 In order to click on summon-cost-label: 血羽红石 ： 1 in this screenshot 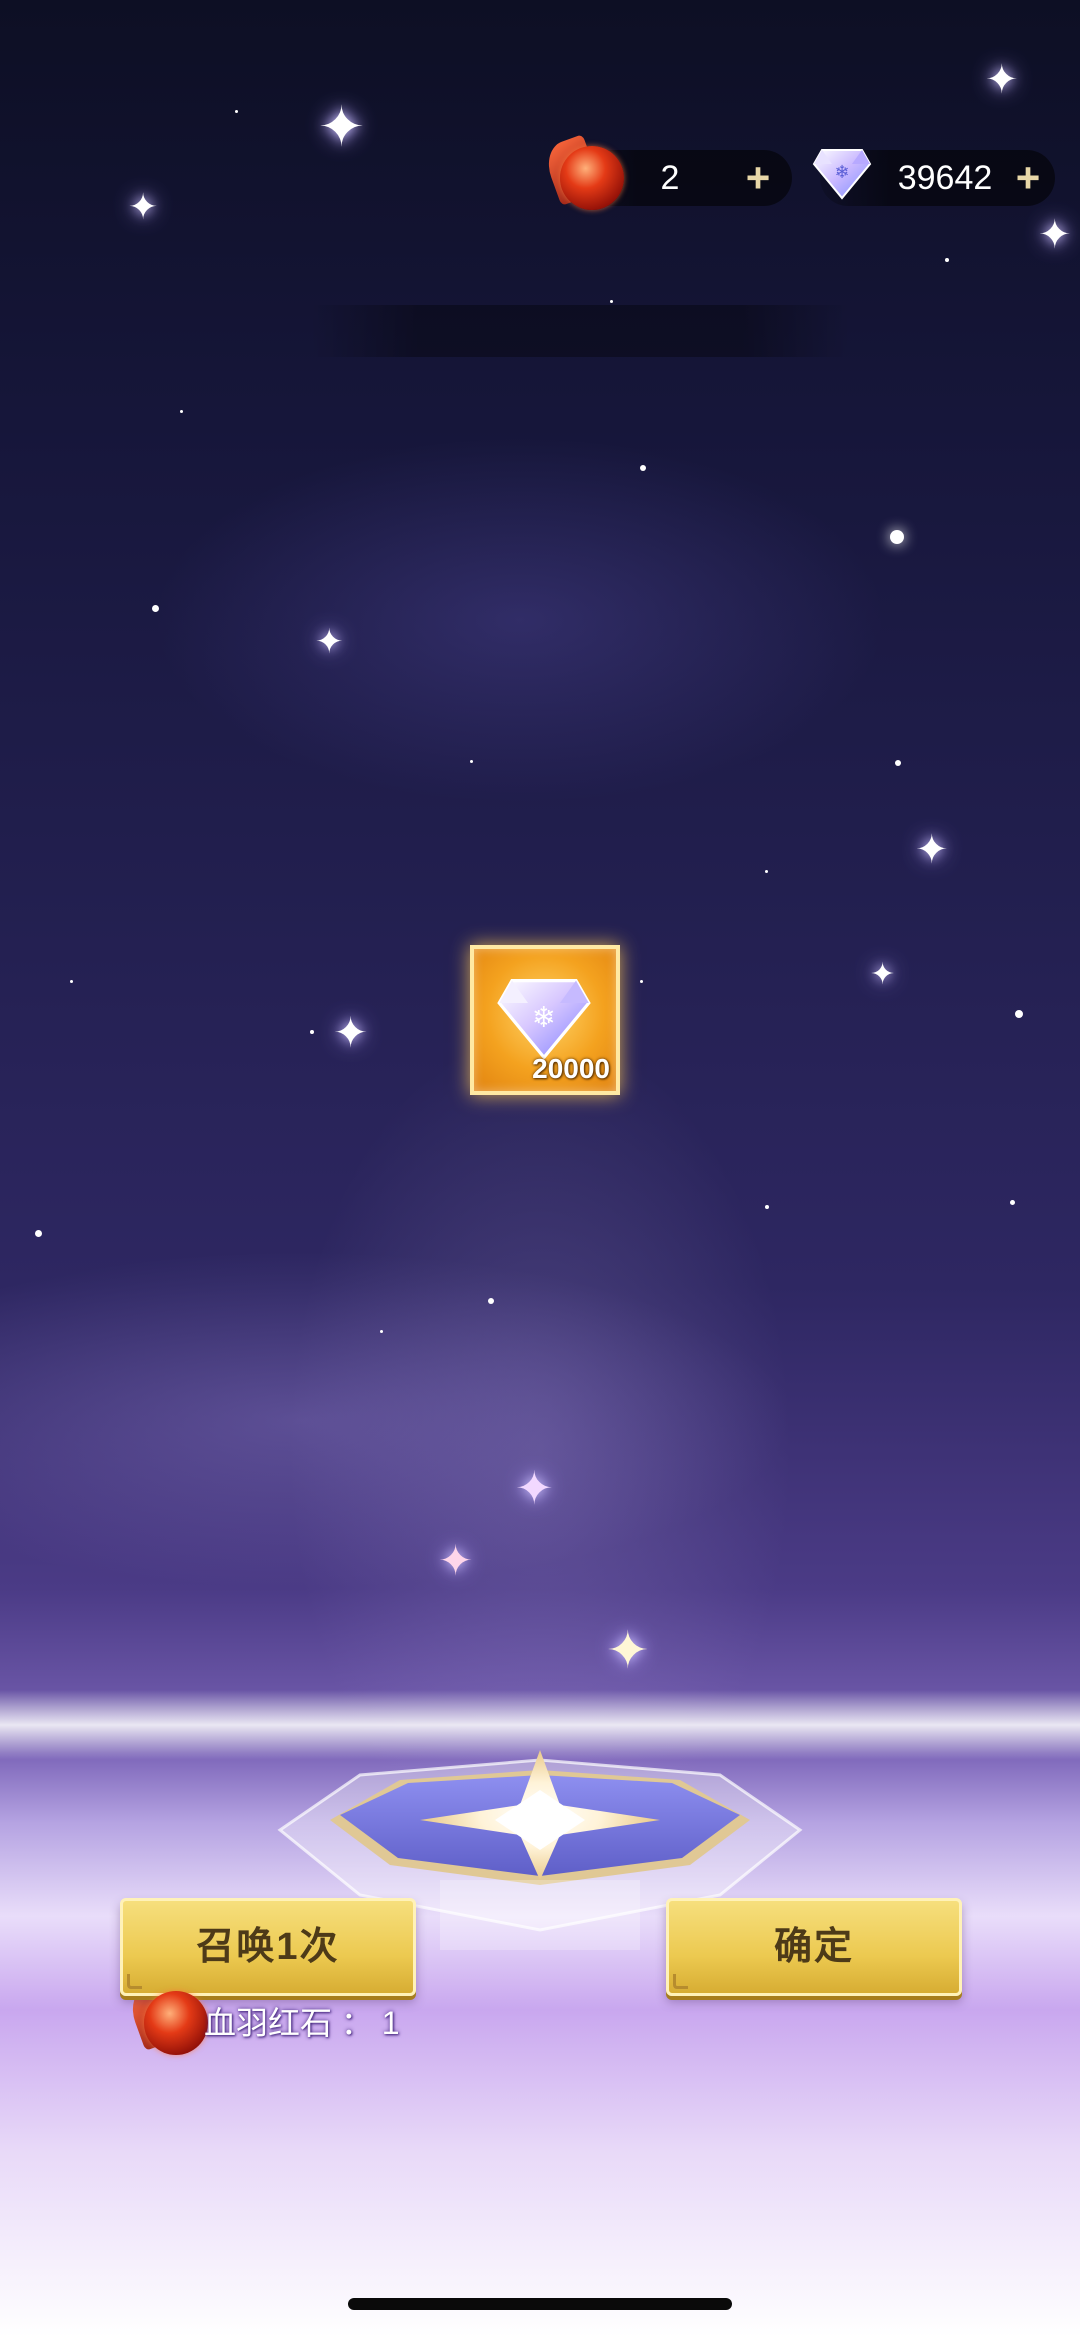, I will do `click(302, 2023)`.